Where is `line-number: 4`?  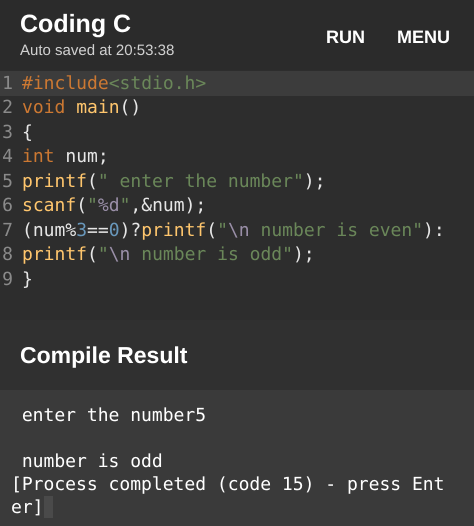 line-number: 4 is located at coordinates (6, 157).